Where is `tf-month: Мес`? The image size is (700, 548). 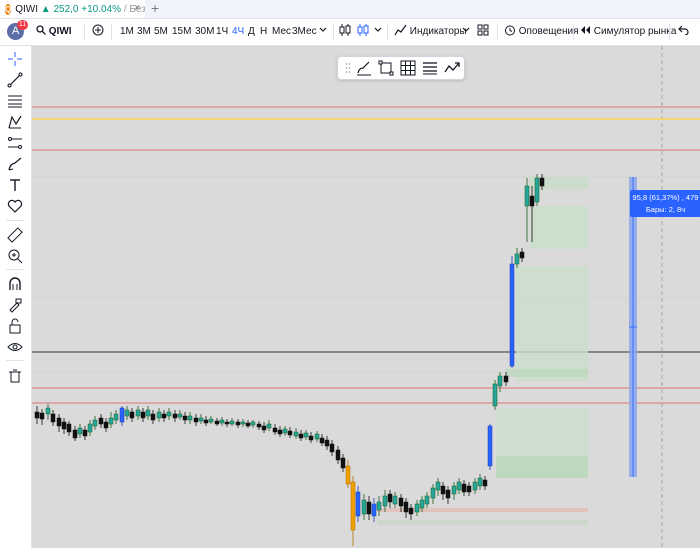
tf-month: Мес is located at coordinates (281, 32).